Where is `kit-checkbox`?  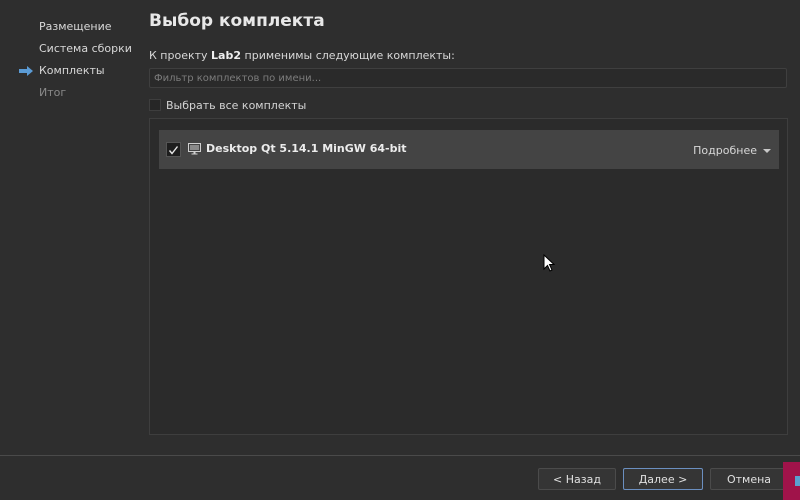
kit-checkbox is located at coordinates (173, 149).